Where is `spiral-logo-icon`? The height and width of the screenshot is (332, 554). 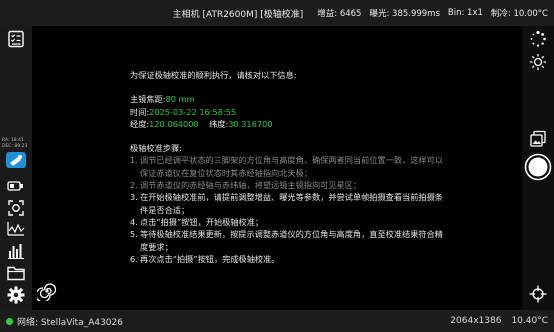
spiral-logo-icon is located at coordinates (46, 293).